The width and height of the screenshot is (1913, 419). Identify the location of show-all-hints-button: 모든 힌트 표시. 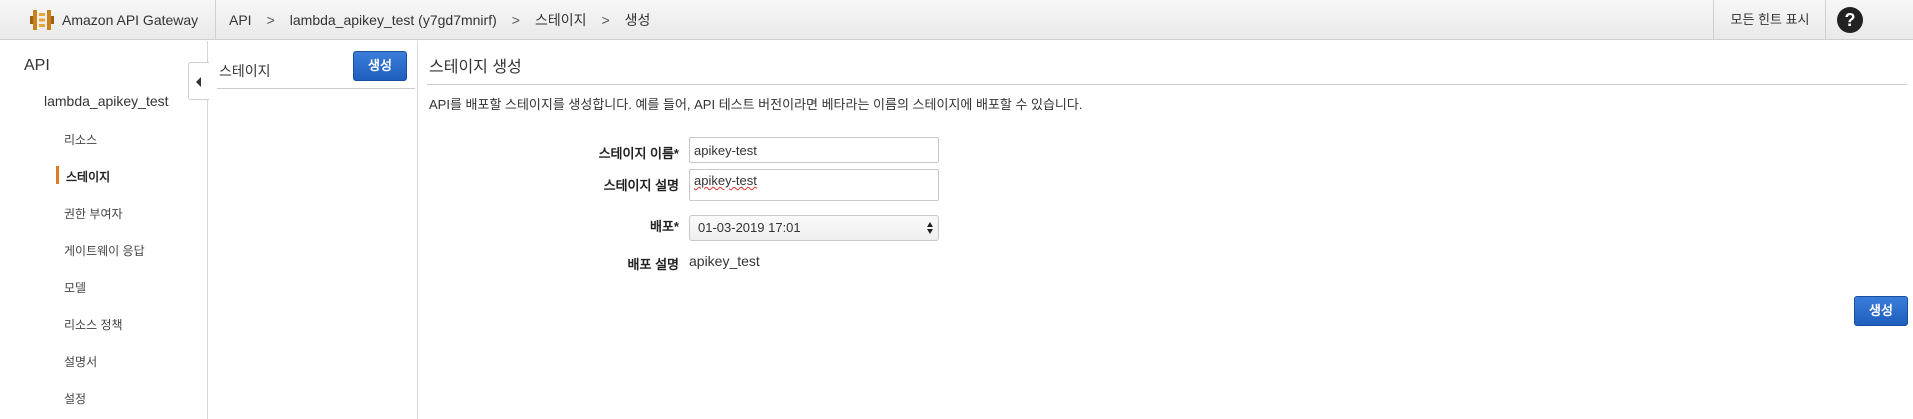
(1770, 20).